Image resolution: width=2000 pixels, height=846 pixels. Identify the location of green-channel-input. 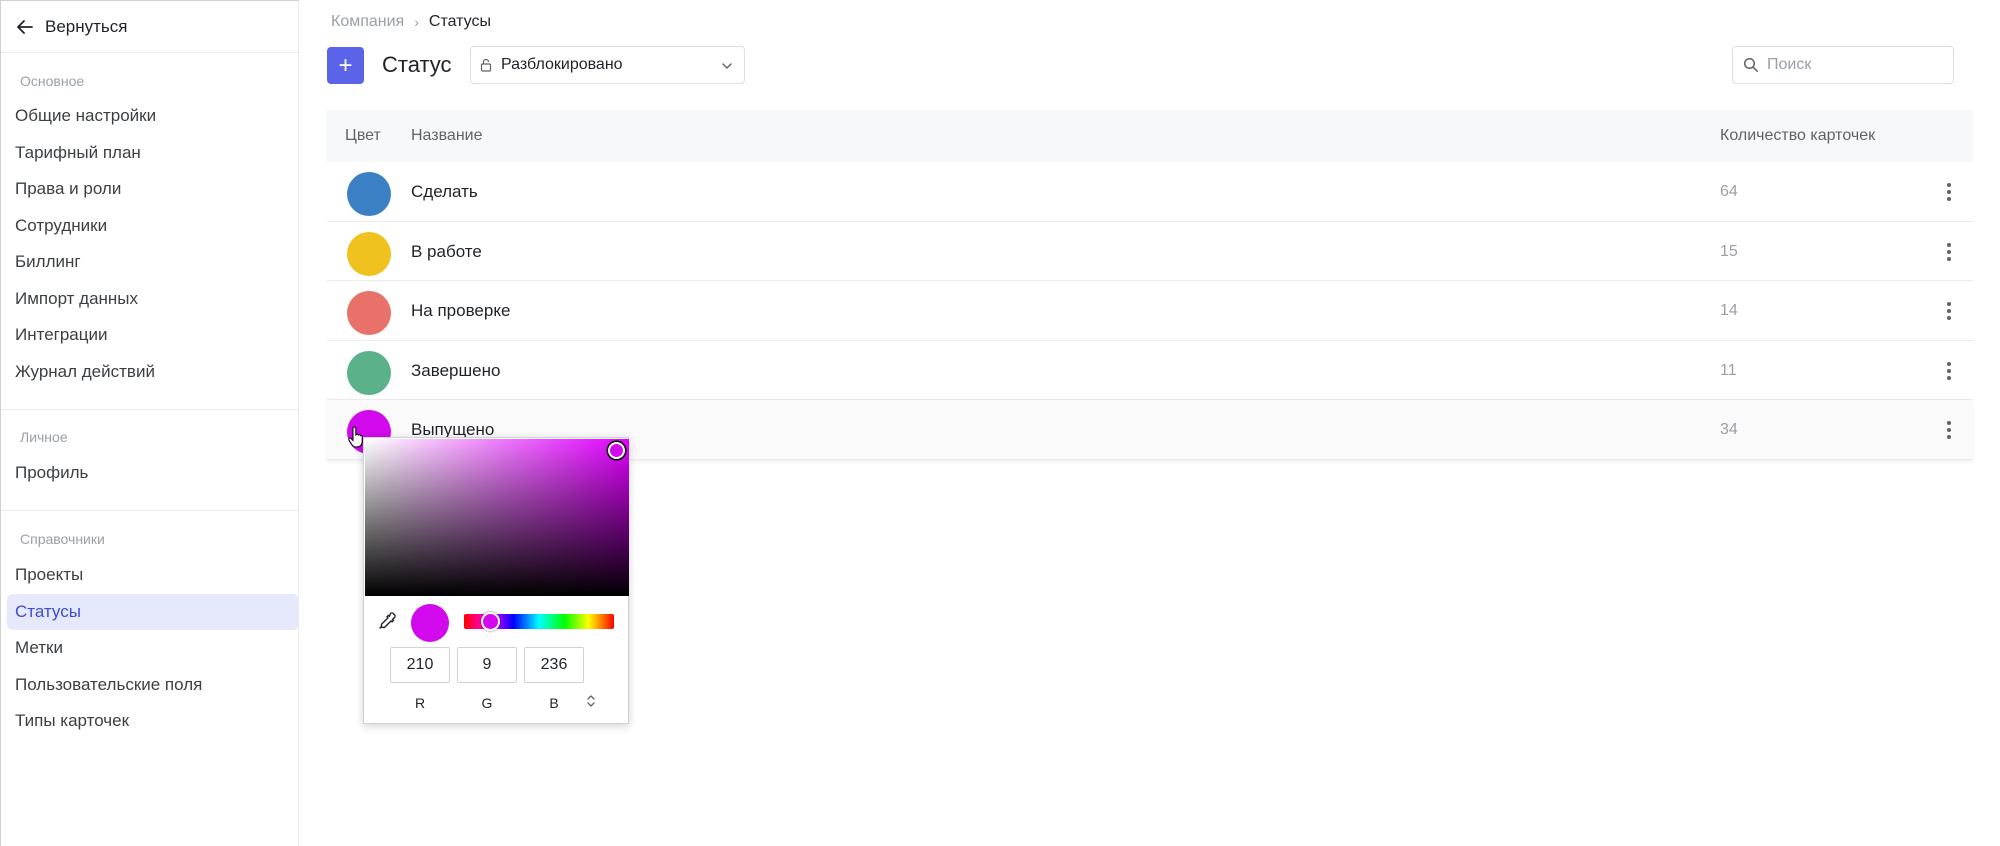
(487, 665).